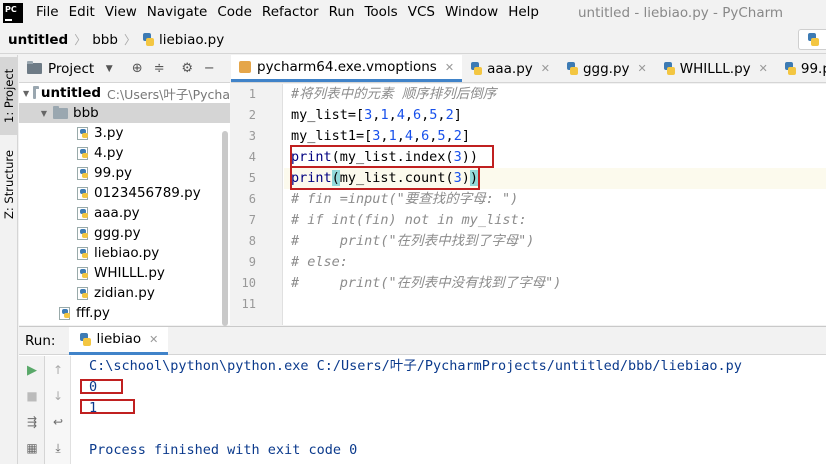 This screenshot has width=826, height=464. Describe the element at coordinates (425, 136) in the screenshot. I see `code-number: 6` at that location.